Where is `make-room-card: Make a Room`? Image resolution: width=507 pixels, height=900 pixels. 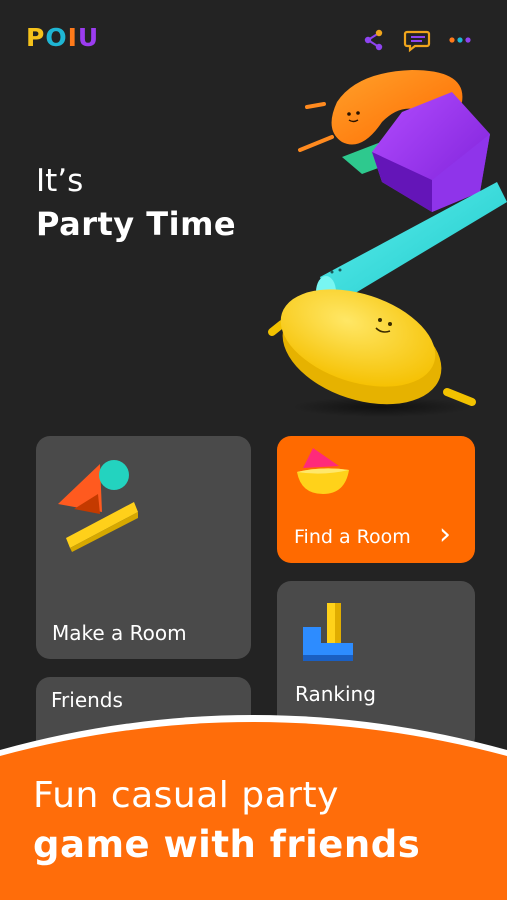
make-room-card: Make a Room is located at coordinates (143, 547).